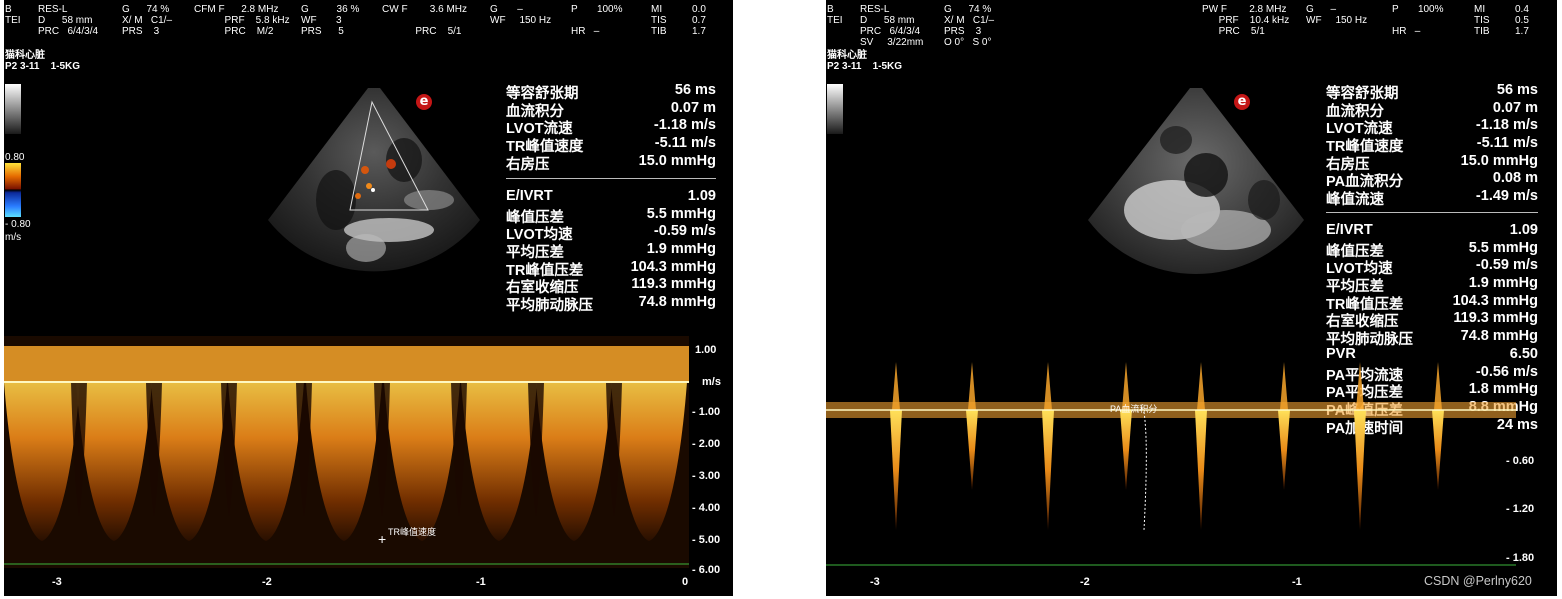 This screenshot has height=599, width=1562. I want to click on color-scale-unit: m/s, so click(13, 237).